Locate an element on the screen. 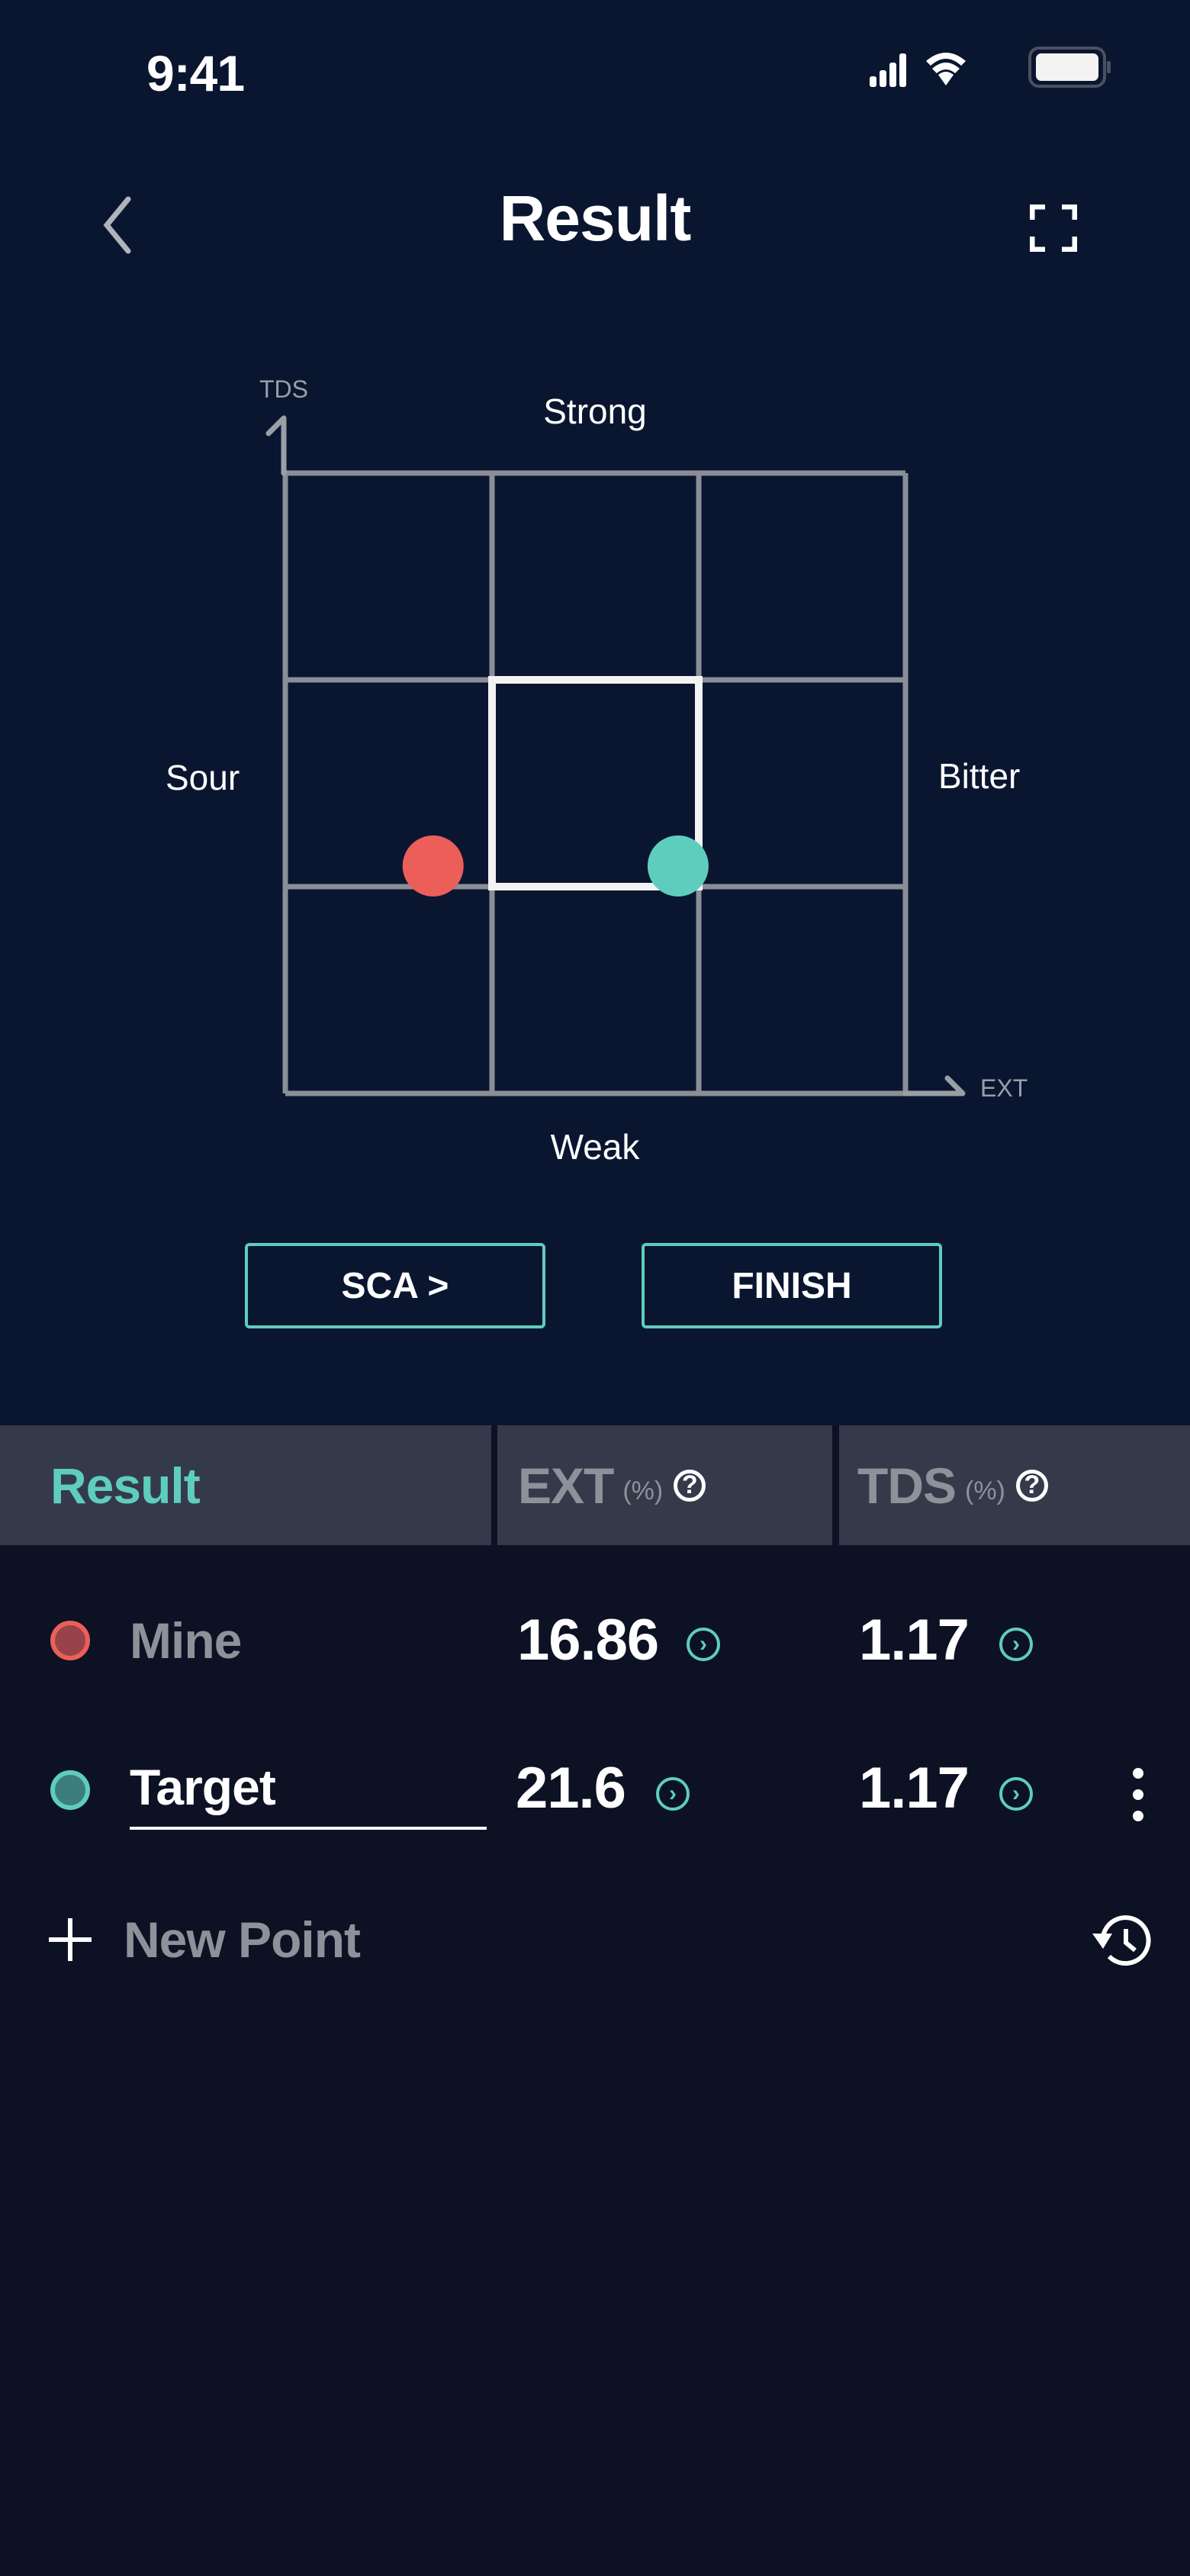 The width and height of the screenshot is (1190, 2576). mine-tds-value: 1.17 is located at coordinates (914, 1640).